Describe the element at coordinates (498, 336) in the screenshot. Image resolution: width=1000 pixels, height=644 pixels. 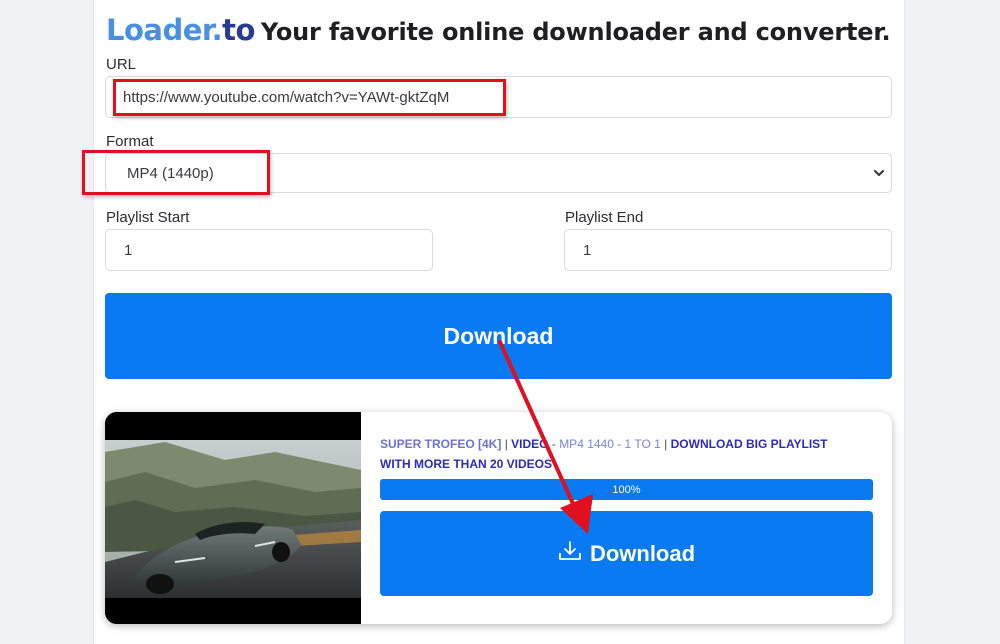
I see `download-button: Download` at that location.